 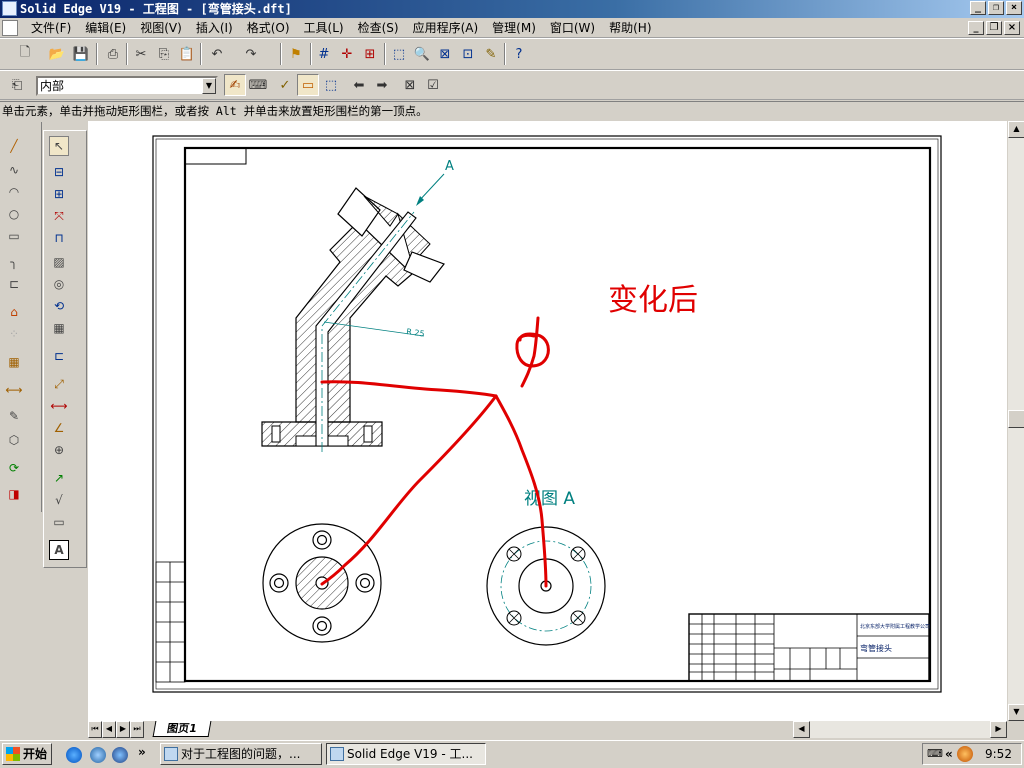 I want to click on callout-icon: ↗, so click(x=59, y=478).